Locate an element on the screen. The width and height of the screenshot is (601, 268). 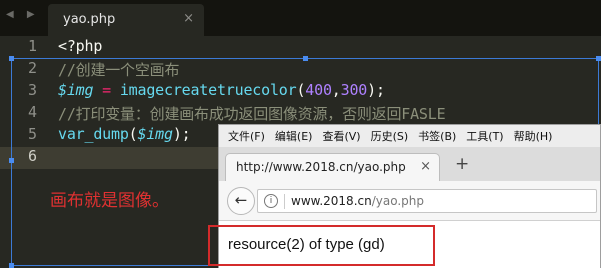
close-tab-icon: × is located at coordinates (425, 166).